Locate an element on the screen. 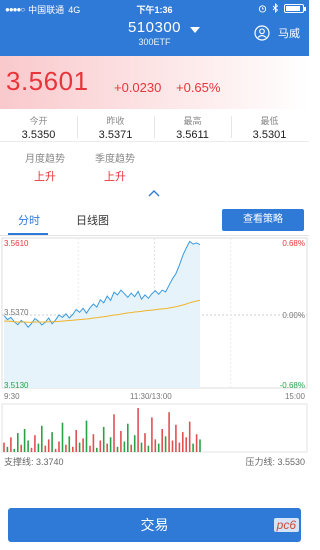 The width and height of the screenshot is (320, 550). user-name: 马威 is located at coordinates (289, 34).